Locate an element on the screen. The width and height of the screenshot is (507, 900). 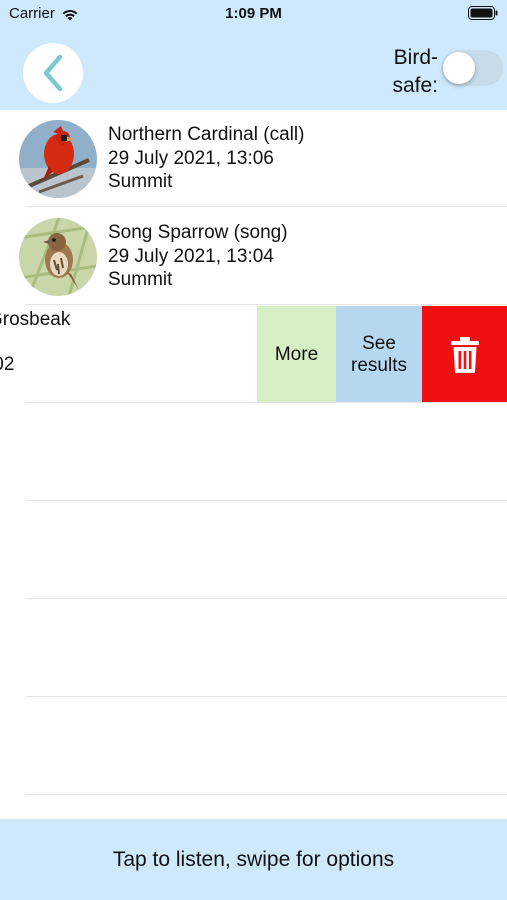
battery-icon is located at coordinates (483, 13).